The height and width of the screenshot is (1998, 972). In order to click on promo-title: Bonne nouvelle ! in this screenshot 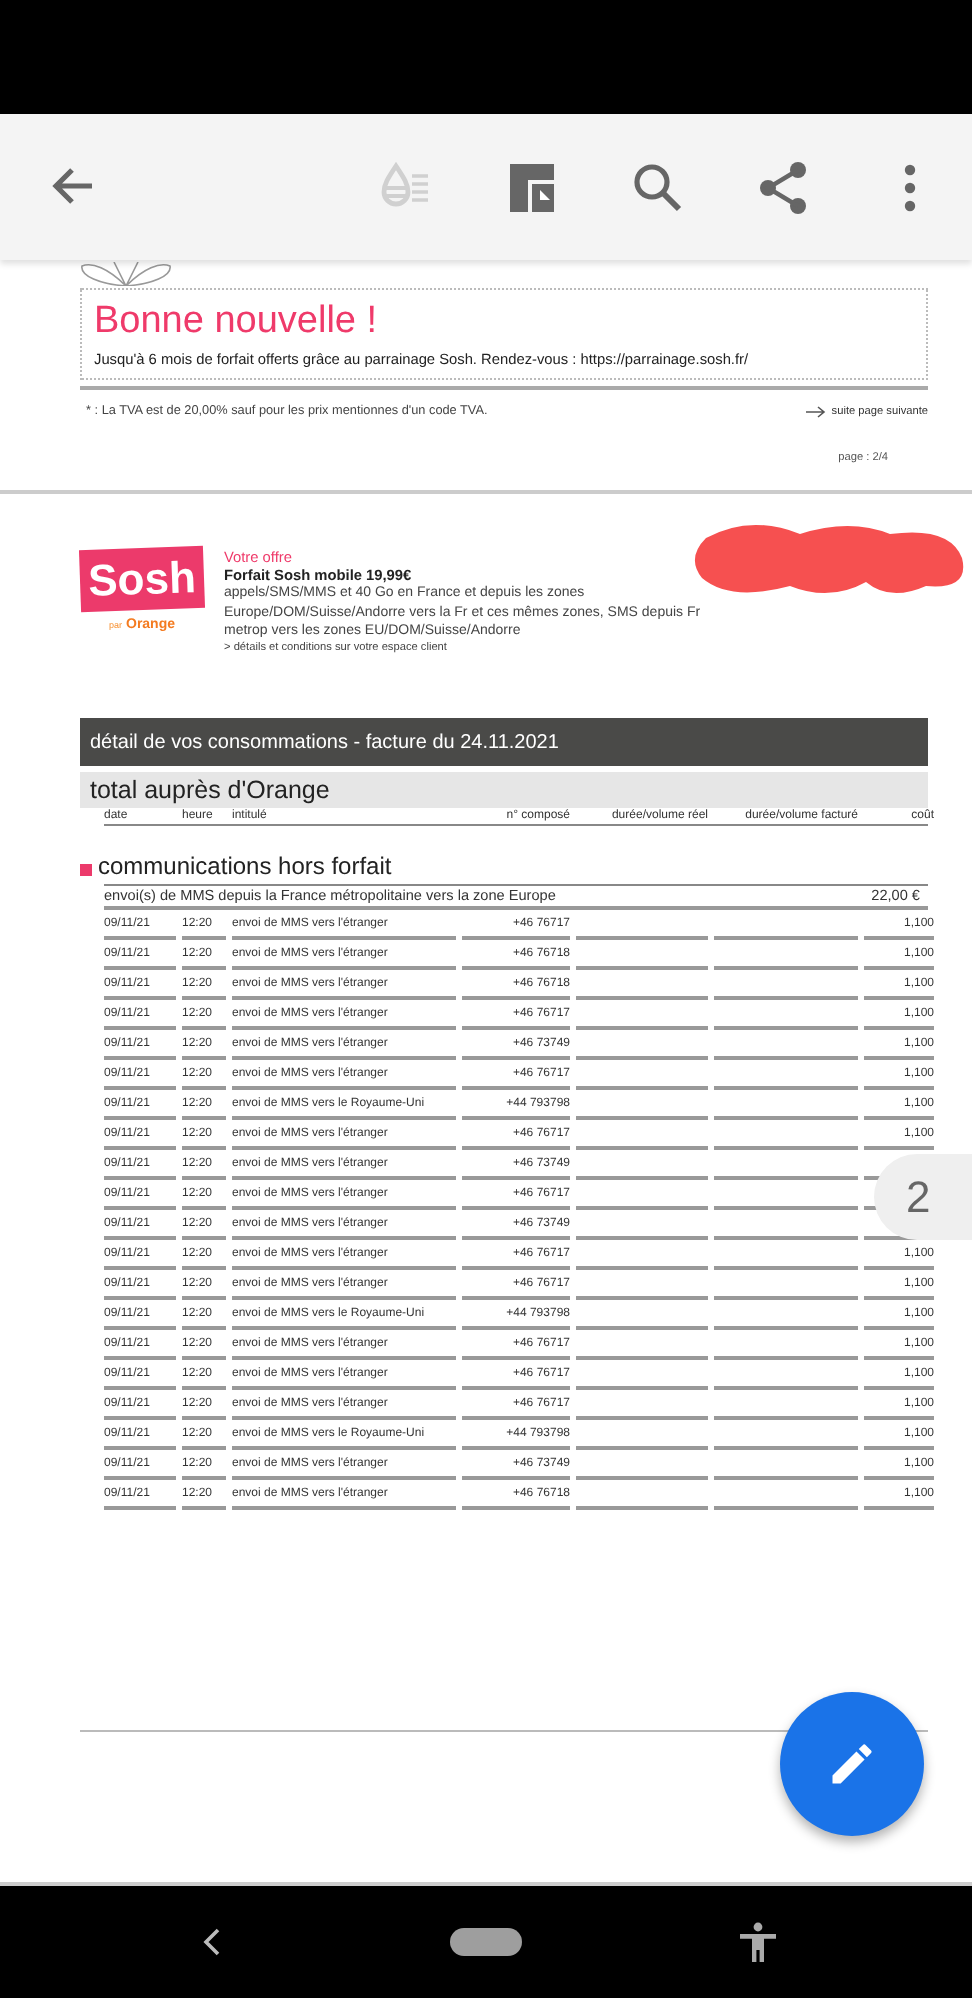, I will do `click(237, 322)`.